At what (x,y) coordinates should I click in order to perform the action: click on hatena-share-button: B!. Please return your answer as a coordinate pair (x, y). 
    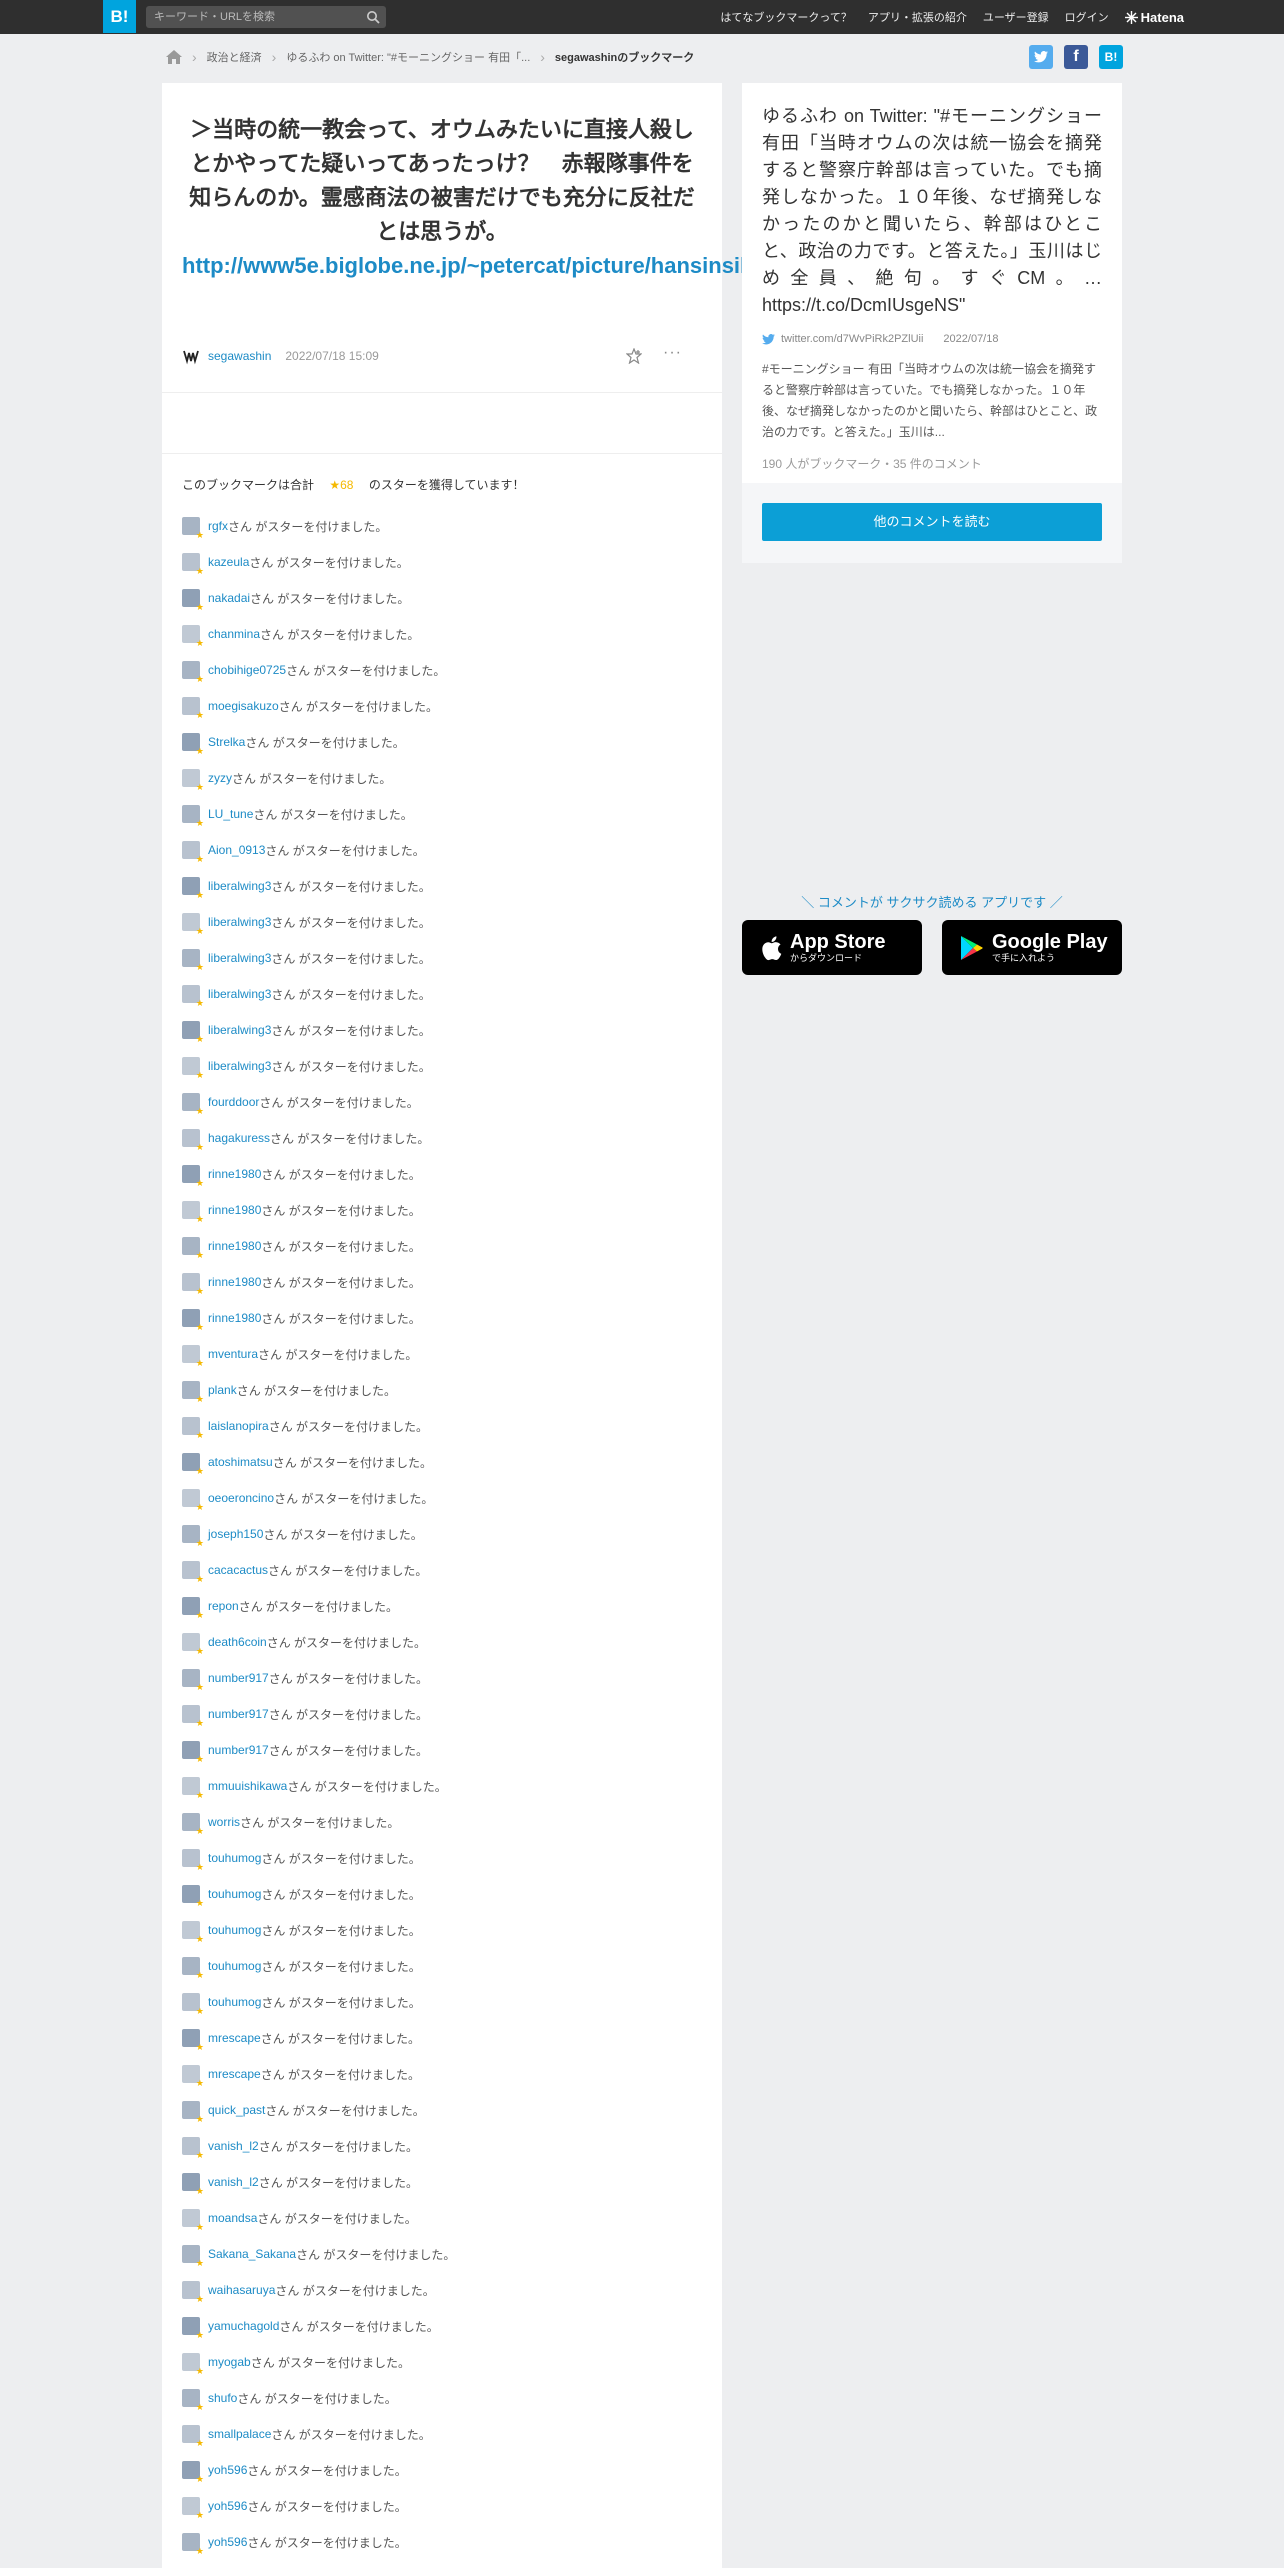
    Looking at the image, I should click on (1111, 57).